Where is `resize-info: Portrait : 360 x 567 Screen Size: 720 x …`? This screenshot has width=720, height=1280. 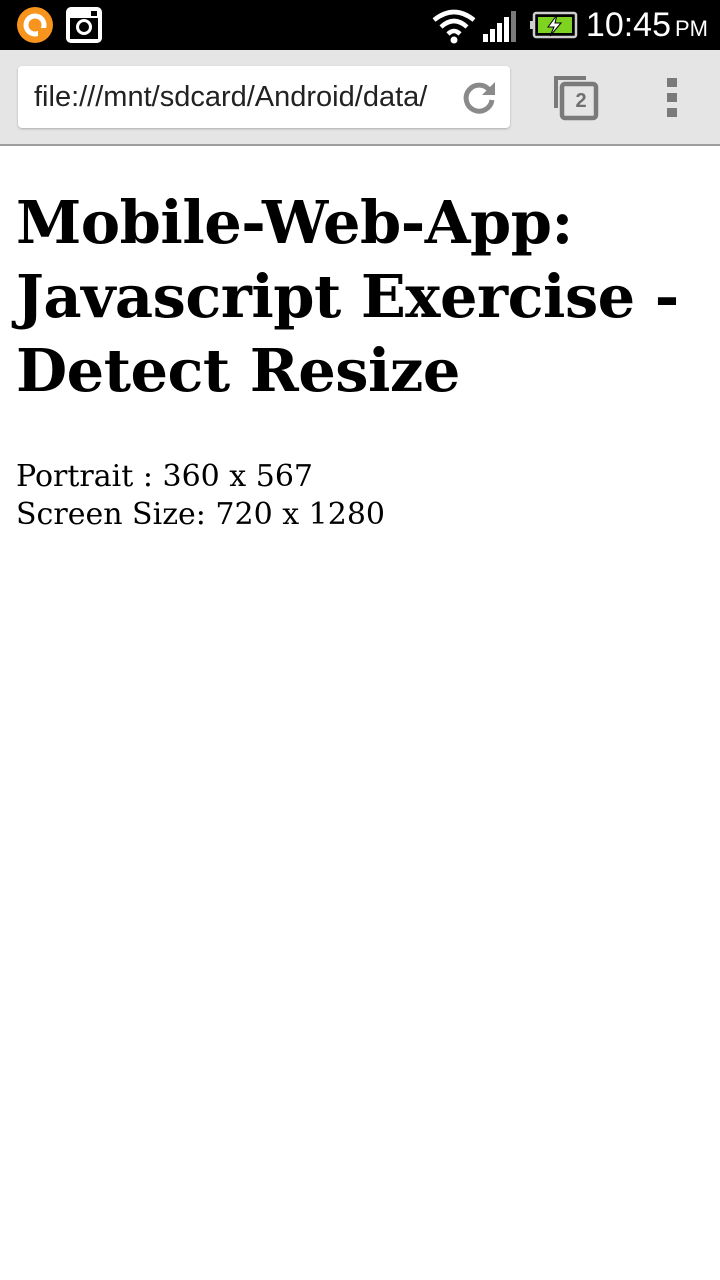 resize-info: Portrait : 360 x 567 Screen Size: 720 x … is located at coordinates (360, 496).